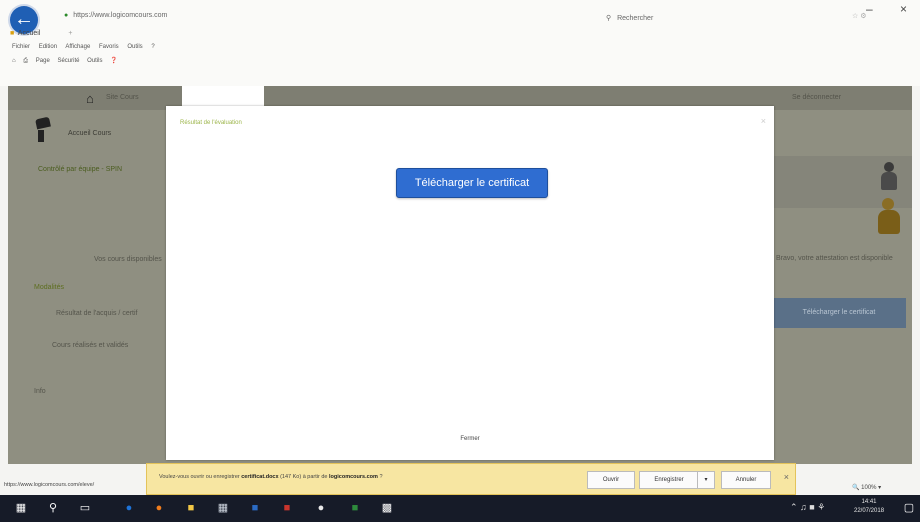  I want to click on excel-icon: ■, so click(355, 508).